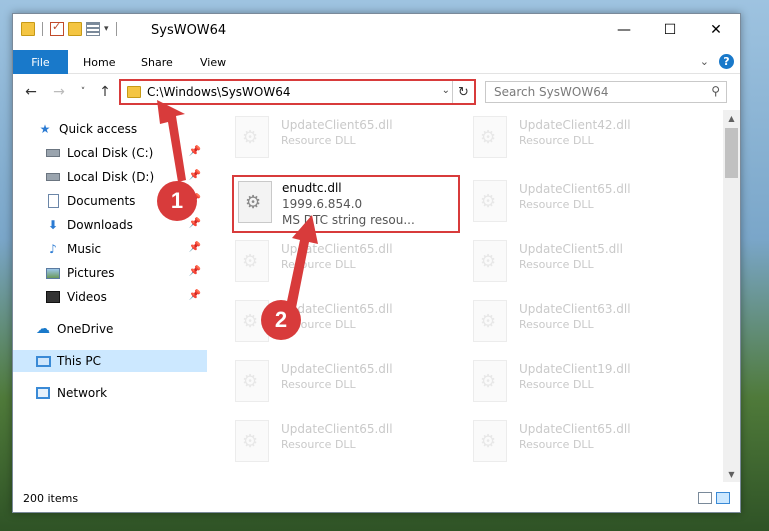 Image resolution: width=769 pixels, height=531 pixels. What do you see at coordinates (31, 92) in the screenshot?
I see `back-button: ←` at bounding box center [31, 92].